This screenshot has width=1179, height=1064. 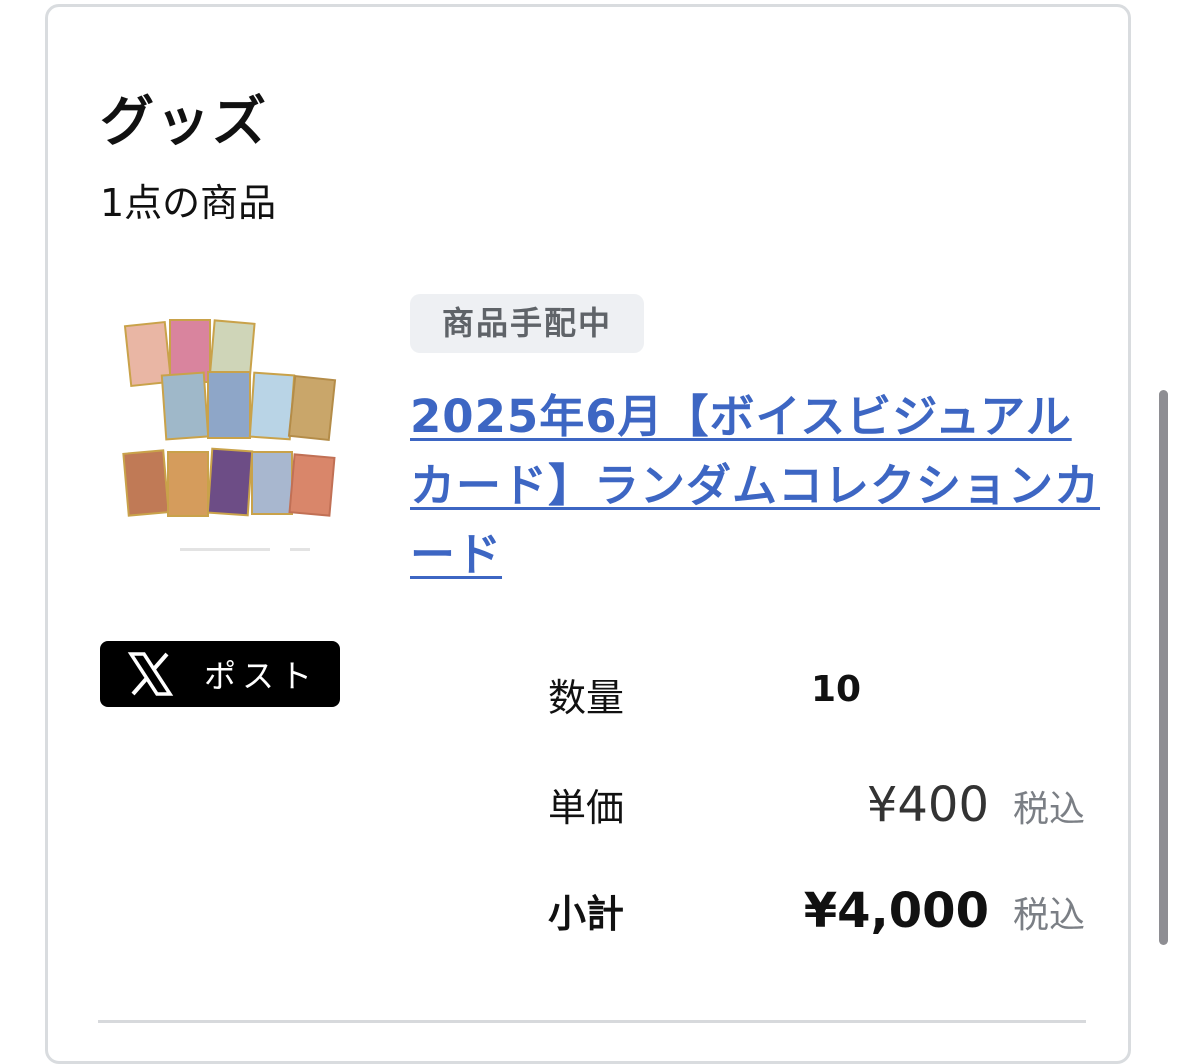 I want to click on vertical-scrollbar, so click(x=1163, y=667).